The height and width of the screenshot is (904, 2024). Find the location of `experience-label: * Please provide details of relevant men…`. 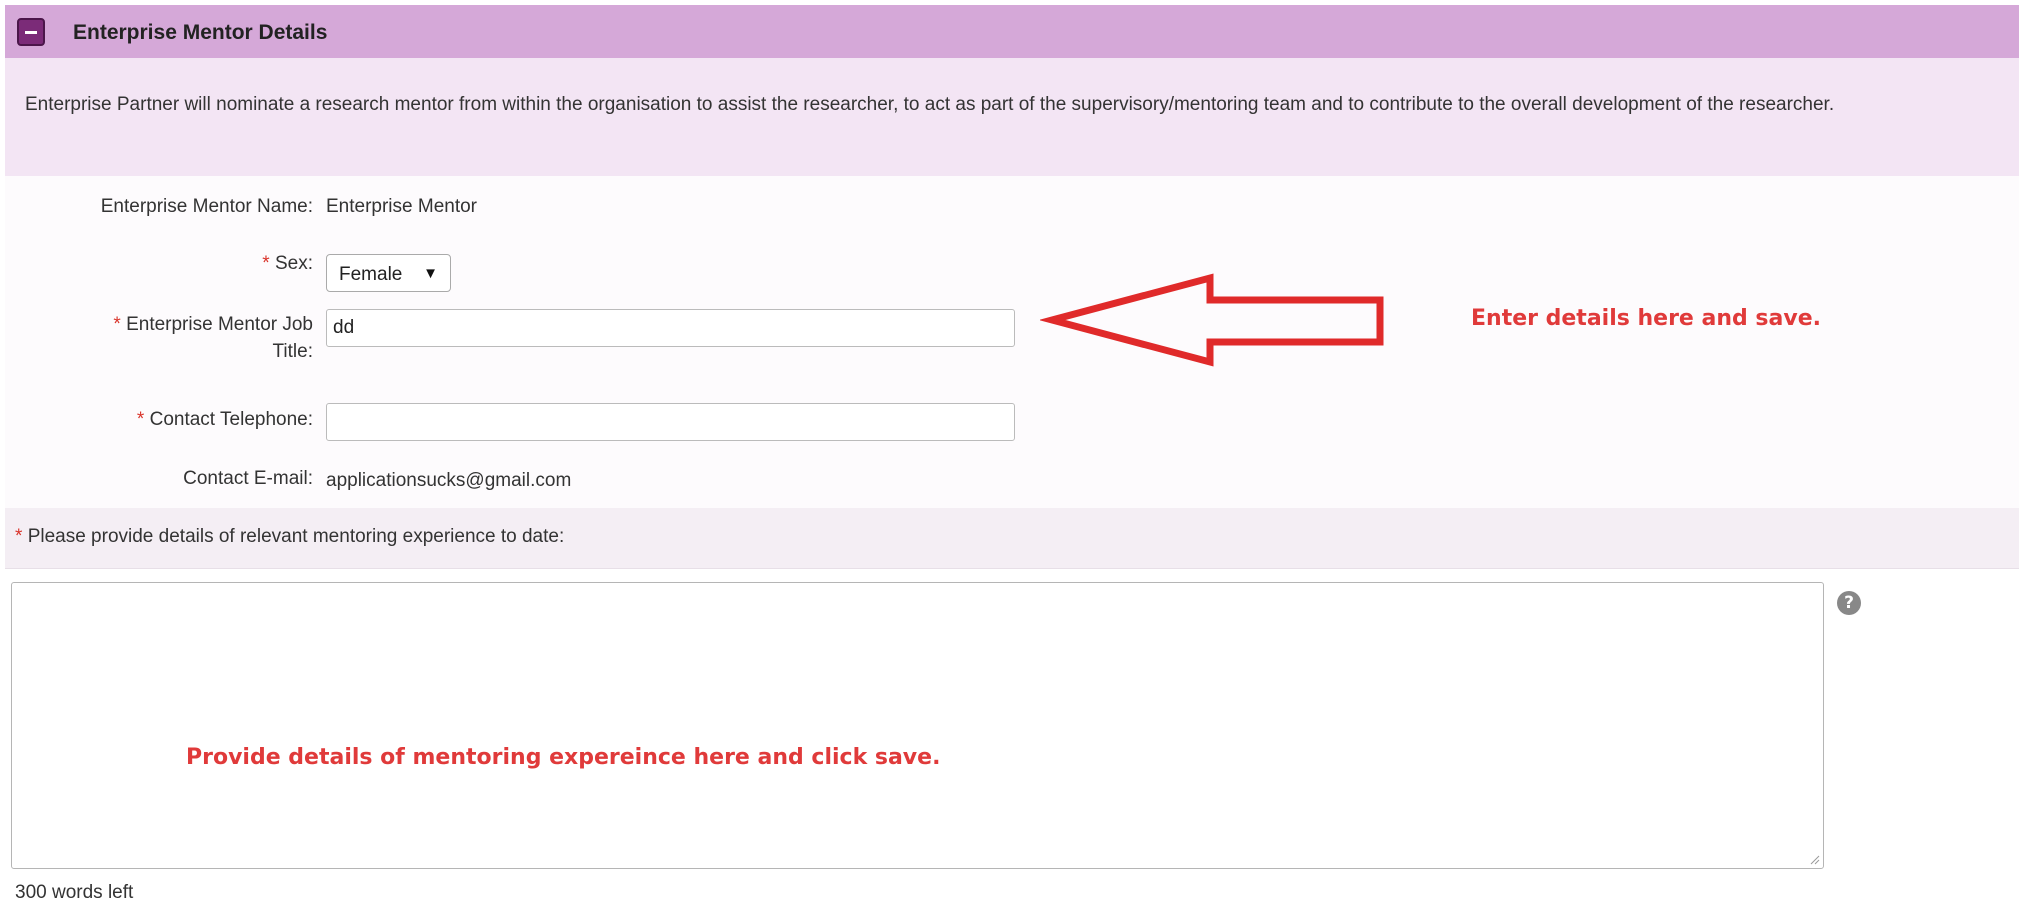

experience-label: * Please provide details of relevant men… is located at coordinates (289, 537).